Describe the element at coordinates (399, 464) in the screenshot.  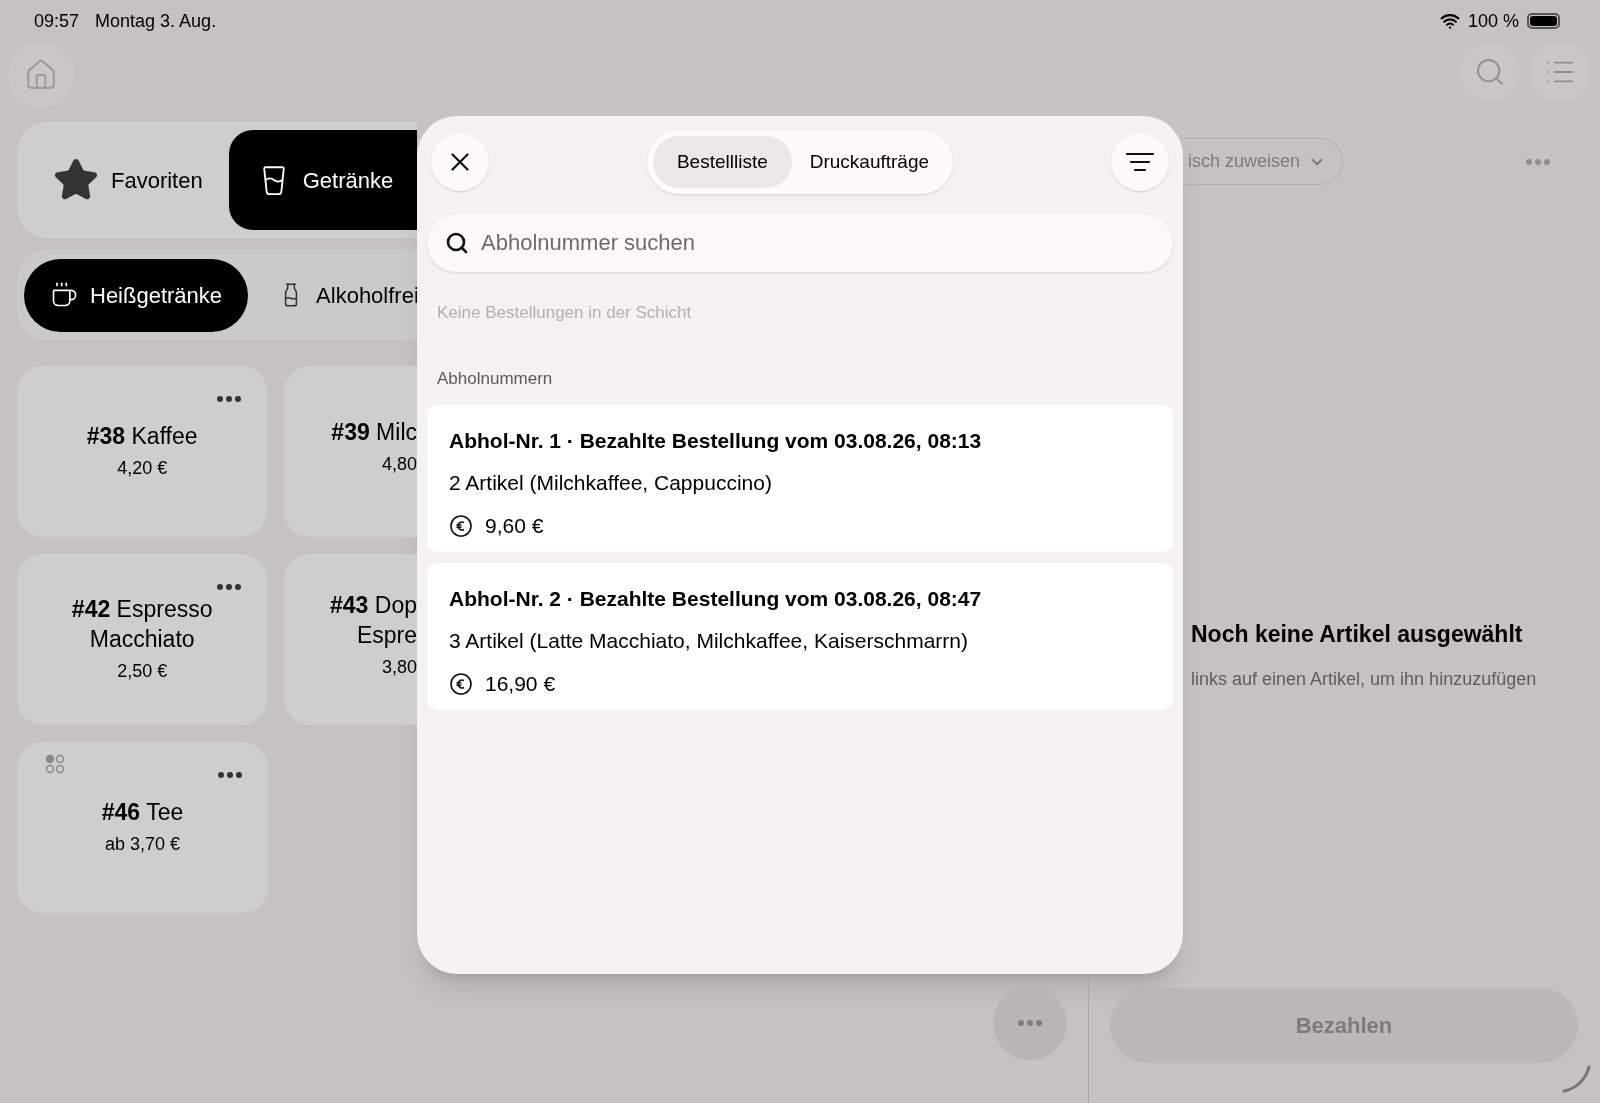
I see `product-price: 4,80` at that location.